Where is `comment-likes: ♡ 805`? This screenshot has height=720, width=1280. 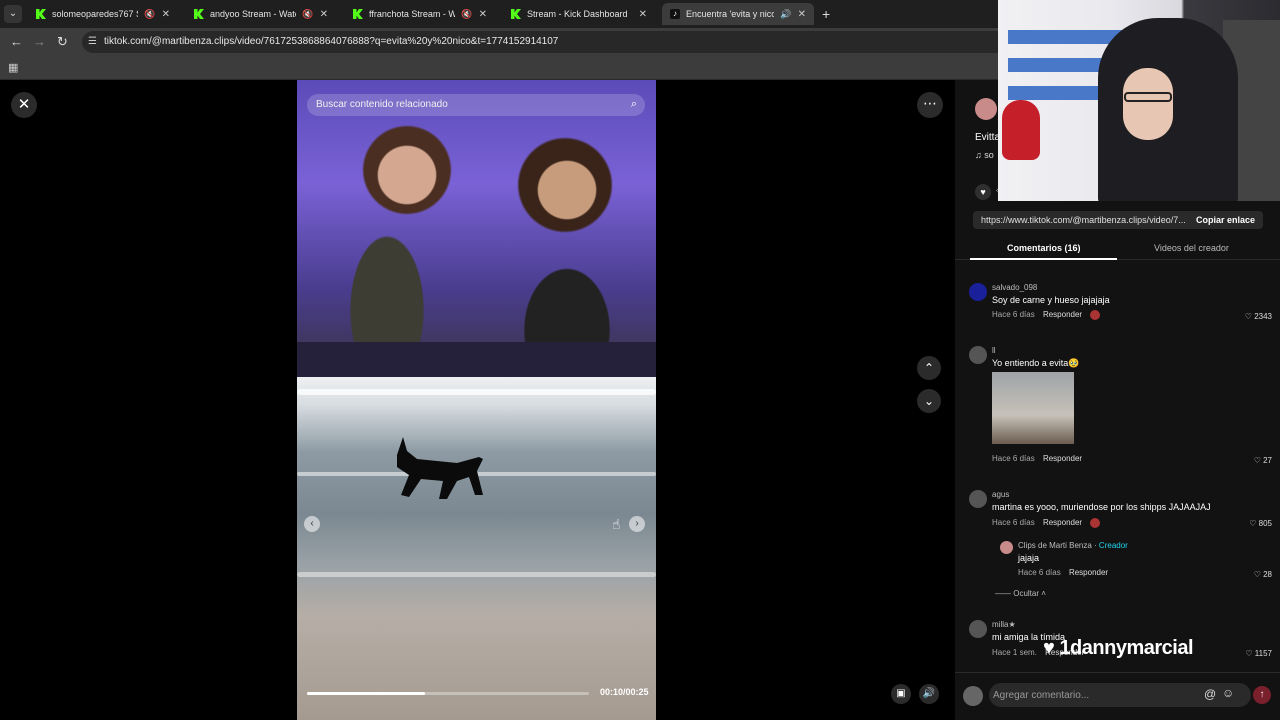 comment-likes: ♡ 805 is located at coordinates (1260, 523).